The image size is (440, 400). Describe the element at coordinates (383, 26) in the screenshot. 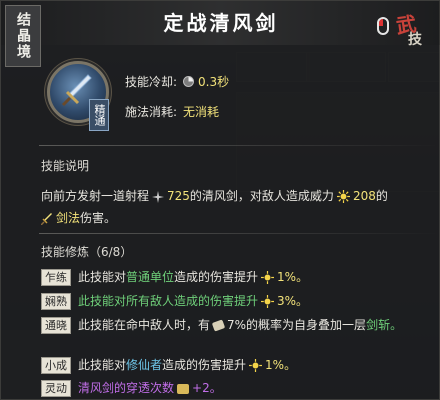

I see `mouse-icon` at that location.